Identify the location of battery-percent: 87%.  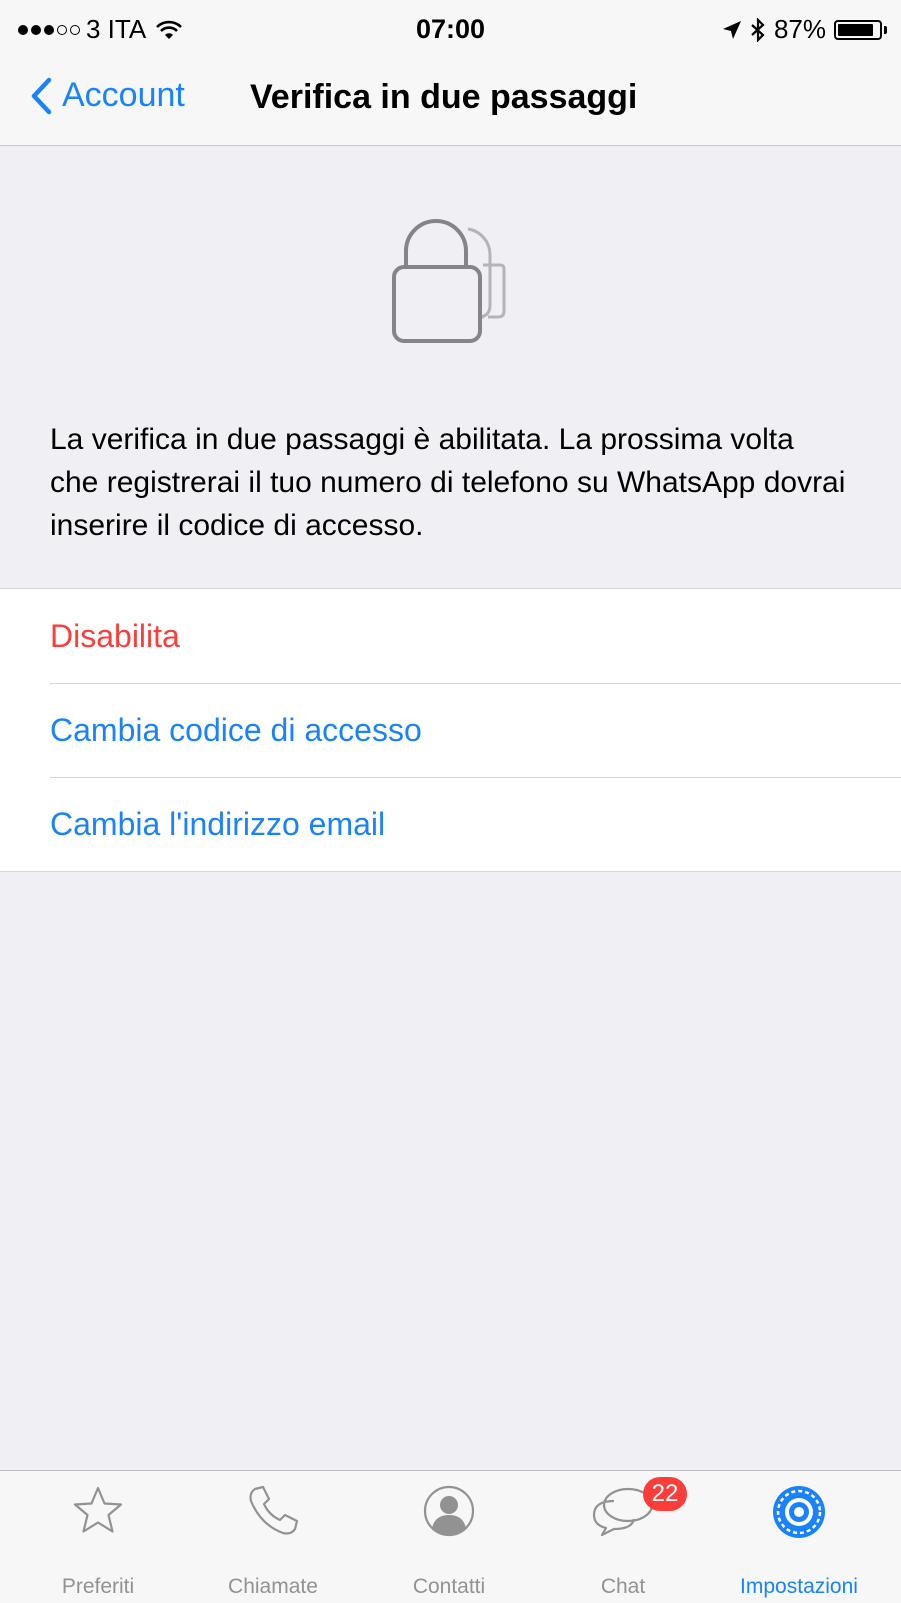
(799, 29).